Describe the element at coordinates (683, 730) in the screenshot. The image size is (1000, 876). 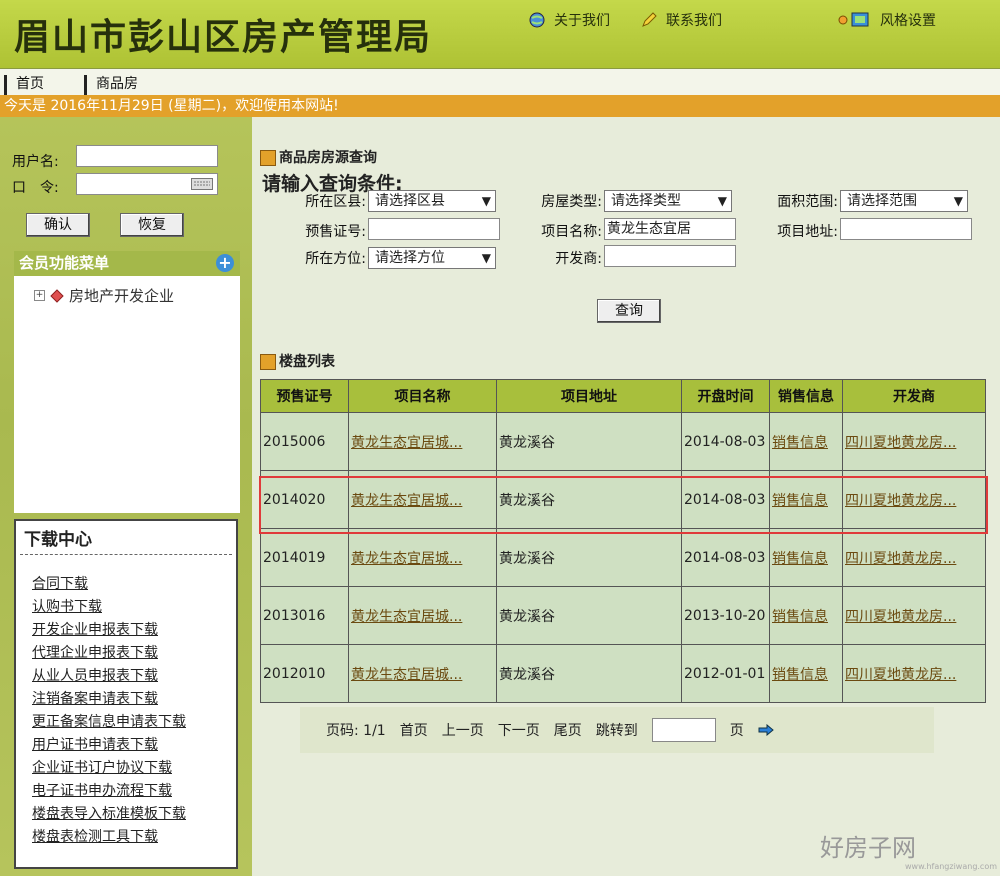
I see `page-jump-input` at that location.